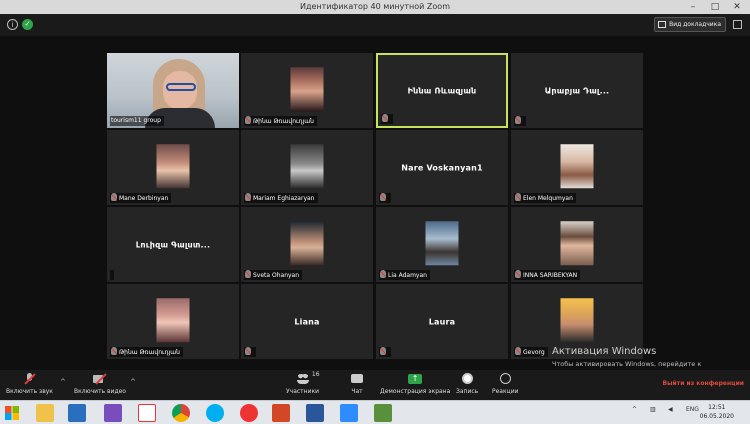  I want to click on participant-tile: Lia Adamyan, so click(442, 244).